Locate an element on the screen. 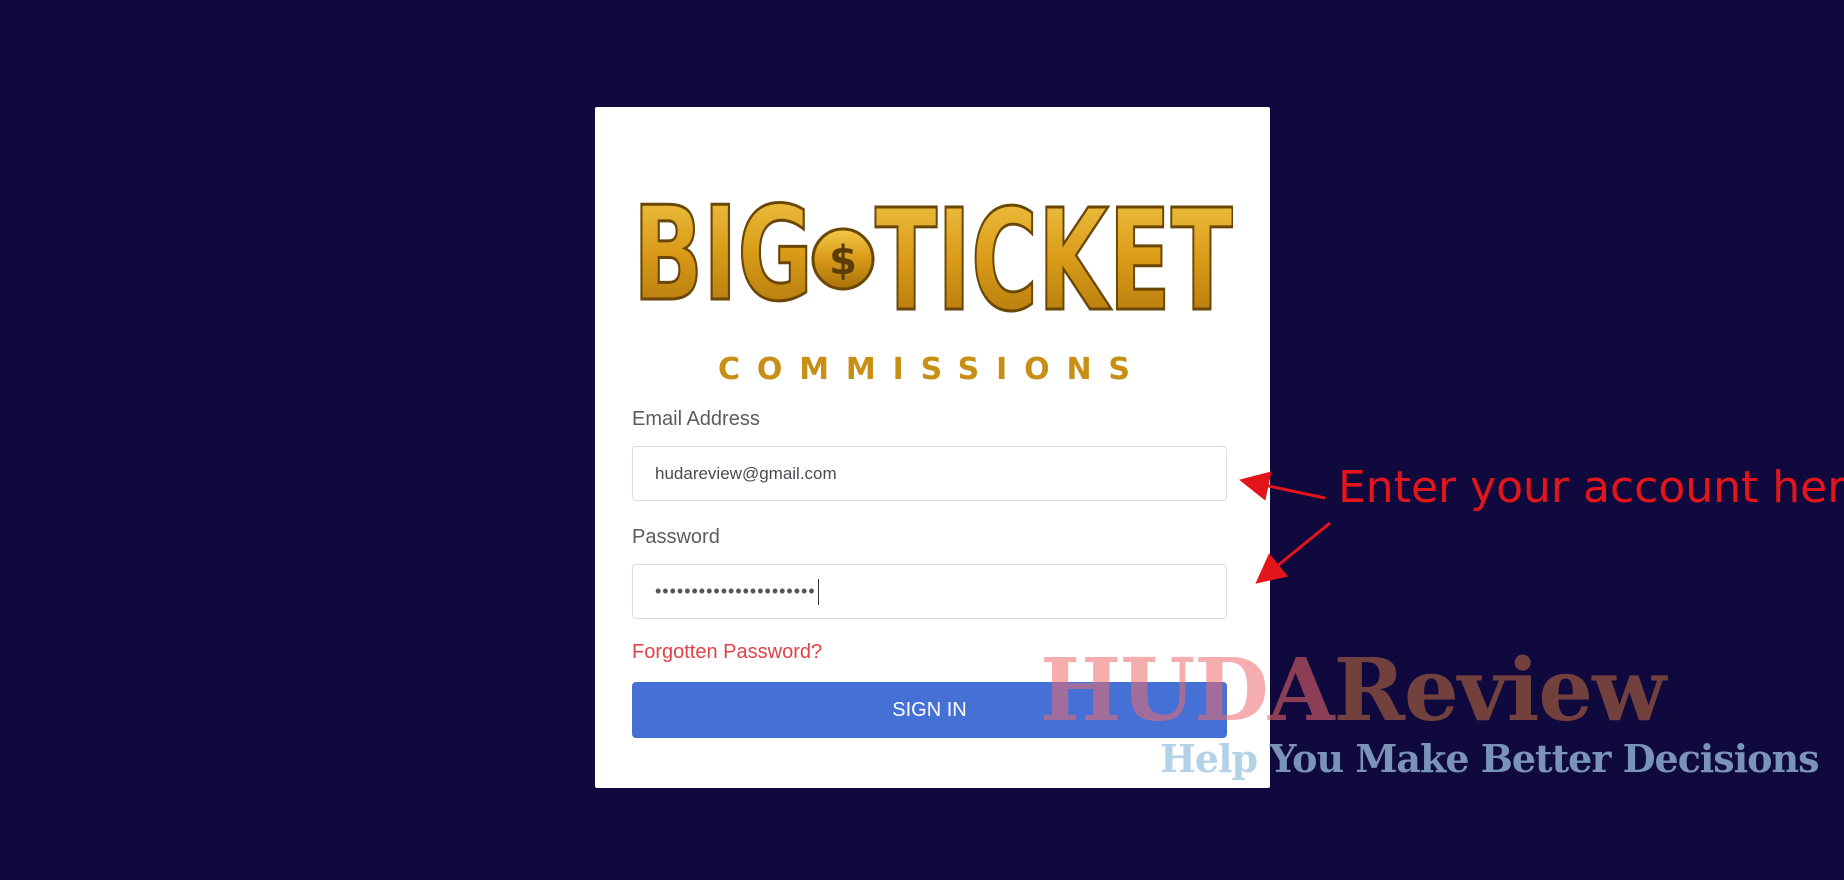 The width and height of the screenshot is (1844, 880). logo-ticket-text: TICKET is located at coordinates (1054, 261).